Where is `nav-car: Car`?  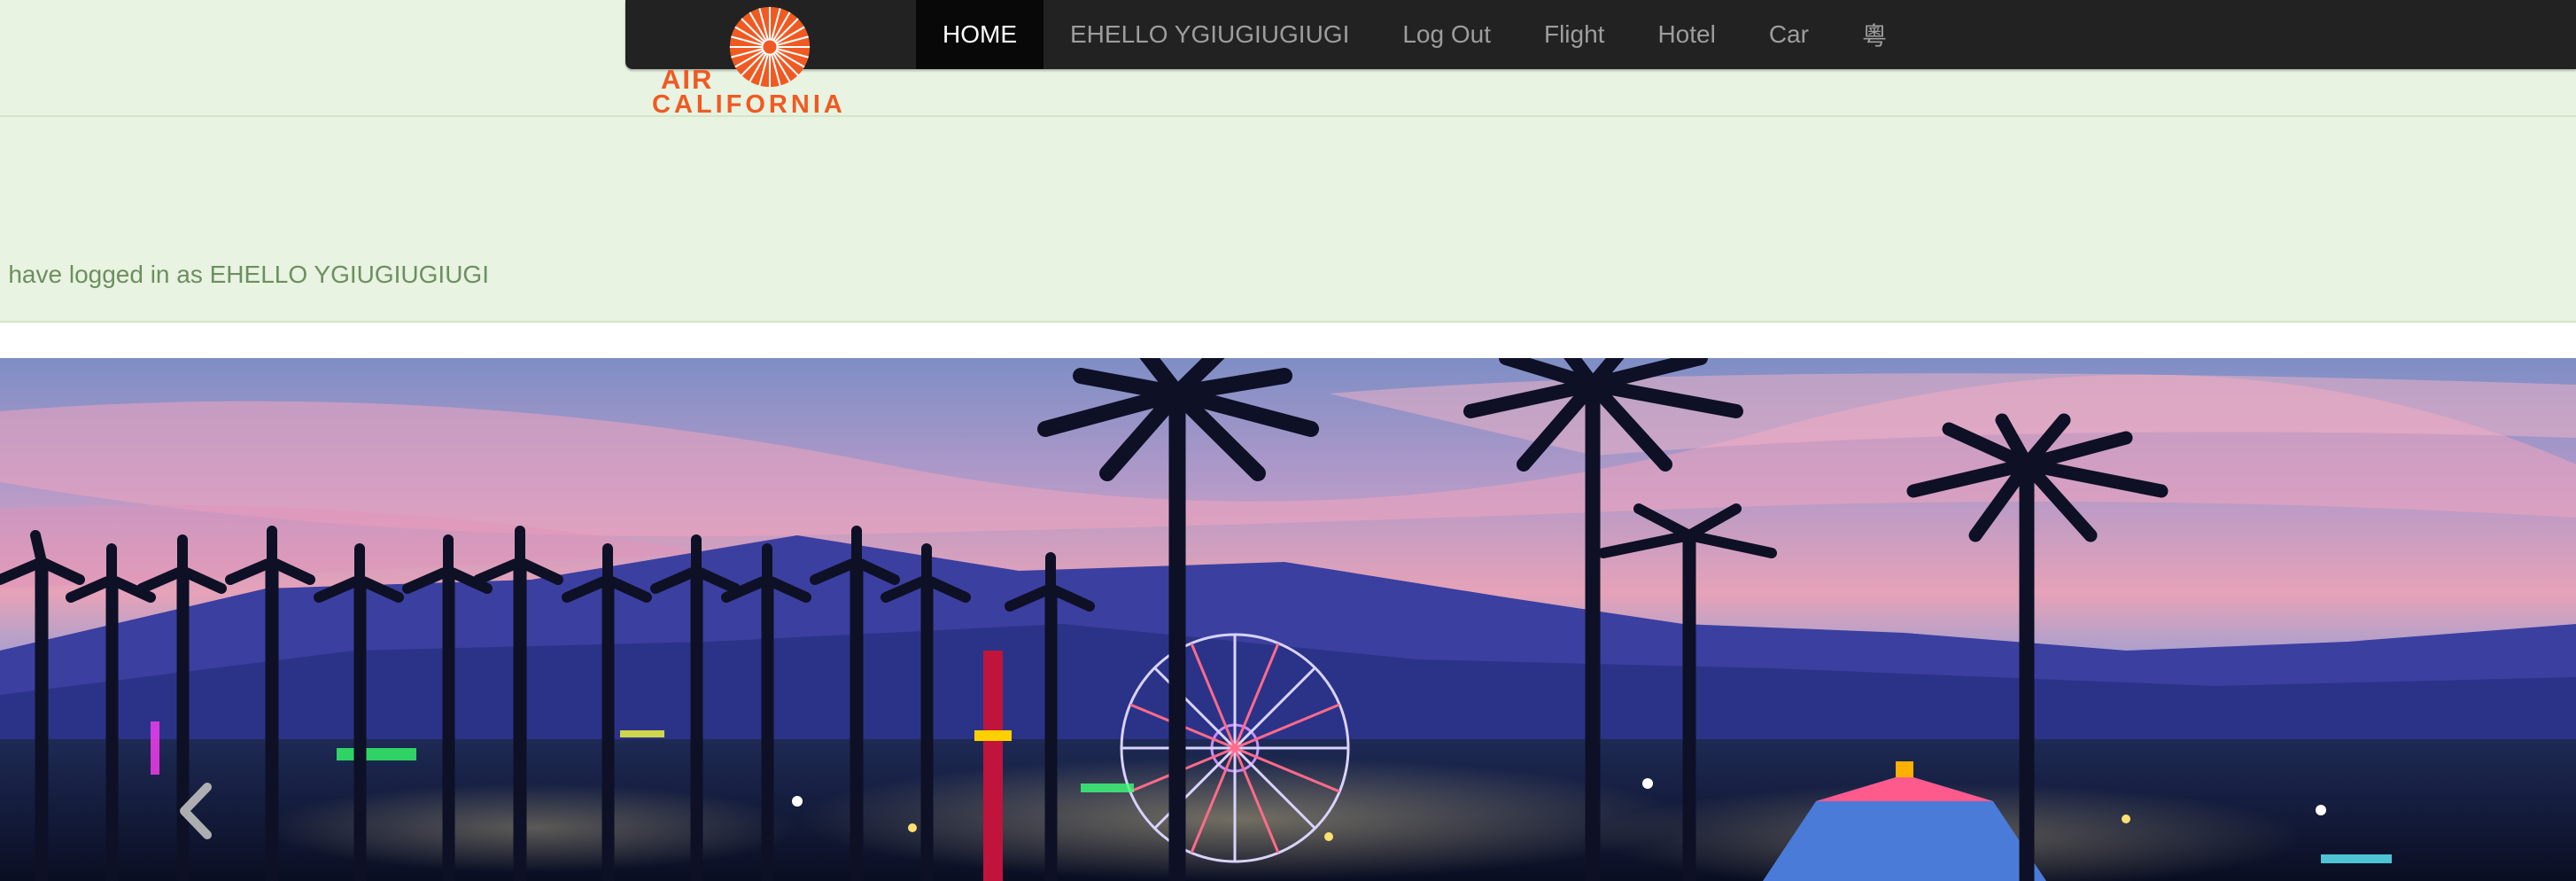 nav-car: Car is located at coordinates (1788, 34).